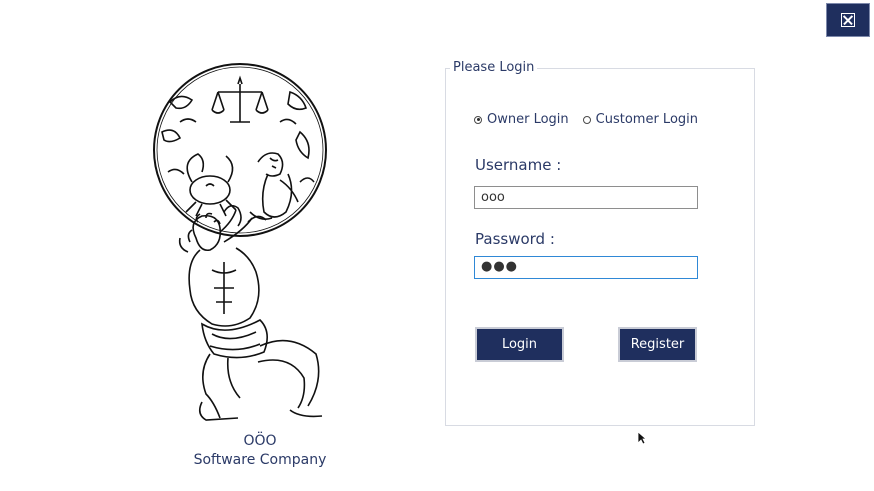  I want to click on login-group-title: Please Login, so click(494, 67).